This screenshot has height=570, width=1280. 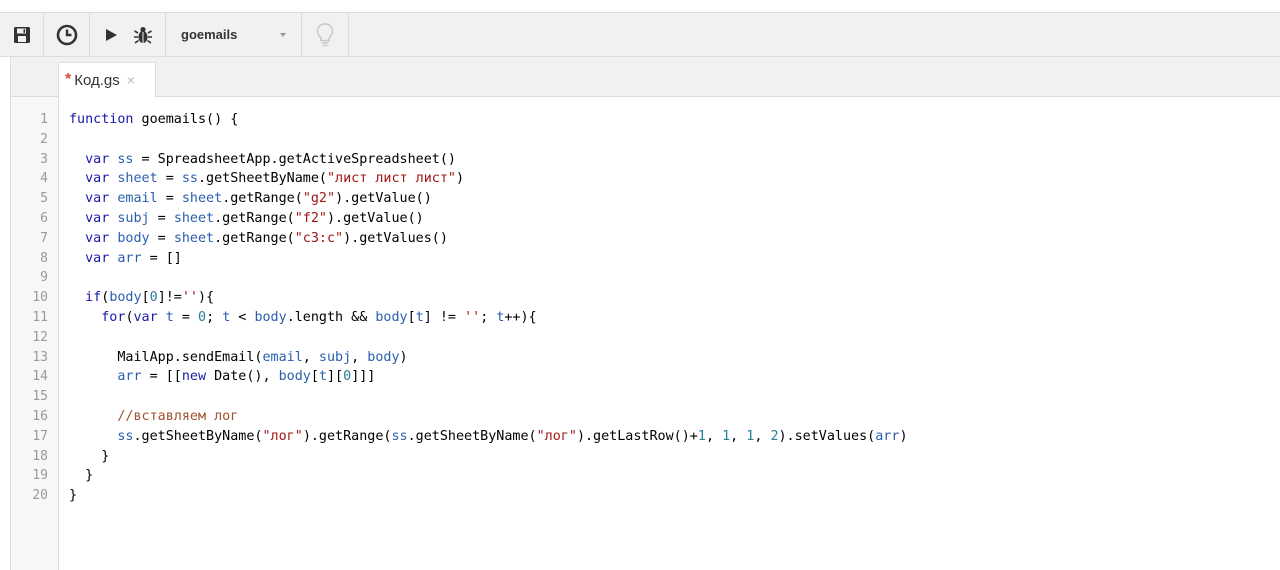 What do you see at coordinates (40, 357) in the screenshot?
I see `line-number: 13` at bounding box center [40, 357].